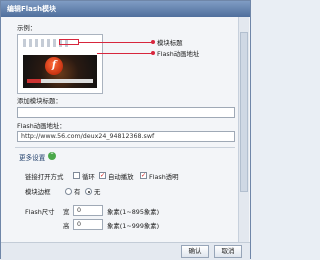 The image size is (320, 260). Describe the element at coordinates (38, 192) in the screenshot. I see `border-label: 模块边框` at that location.